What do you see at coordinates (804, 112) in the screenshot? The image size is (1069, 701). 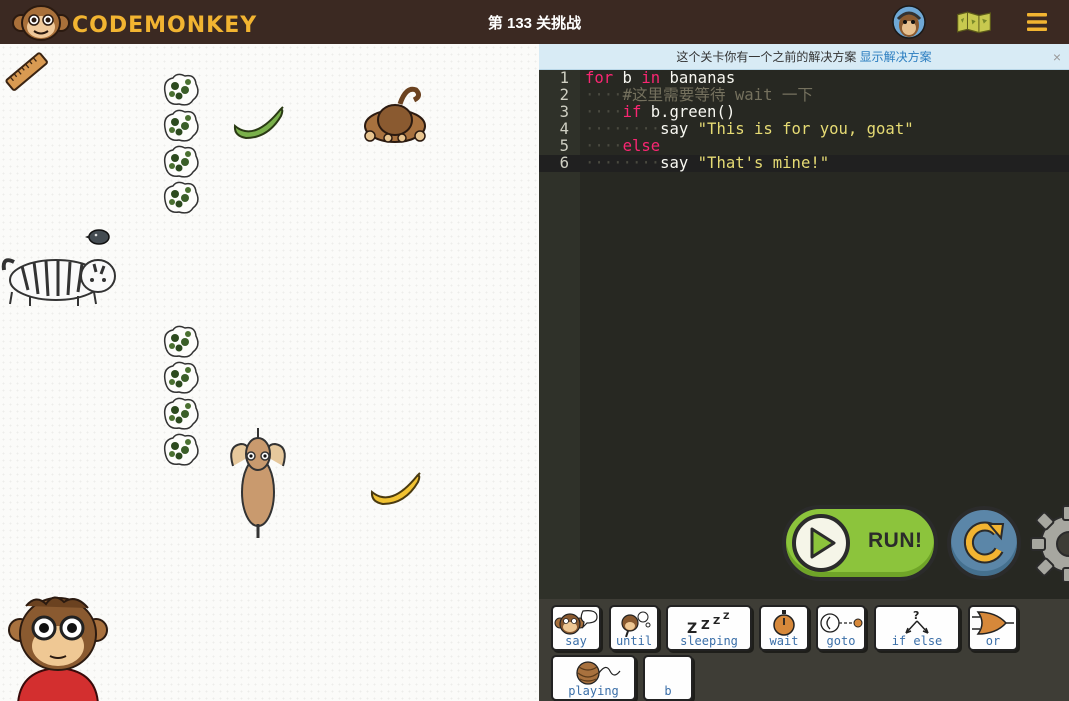 I see `code-line: 3 ····if b.green()` at bounding box center [804, 112].